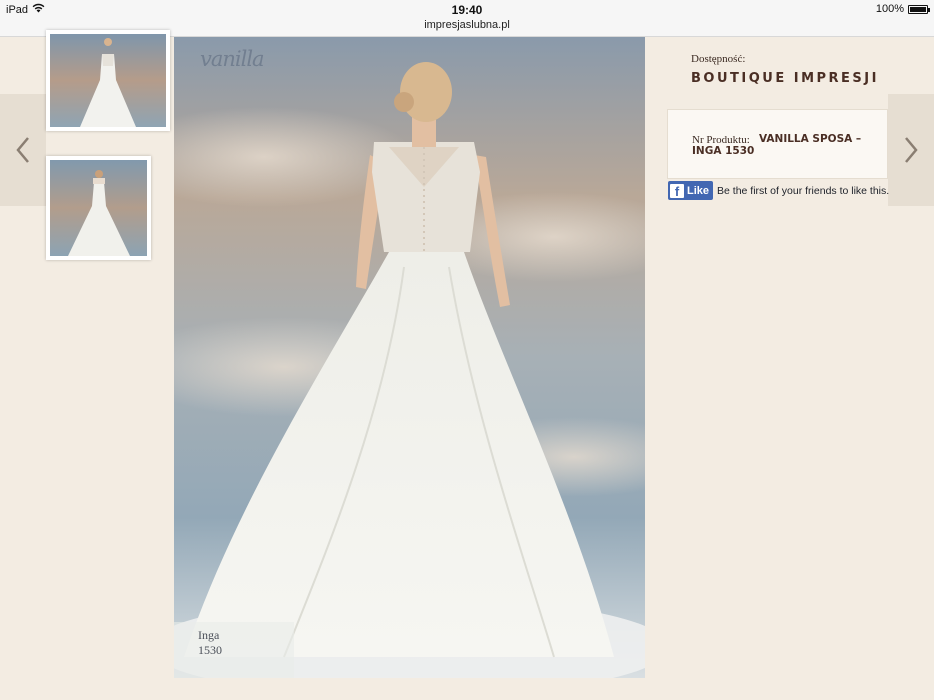 The height and width of the screenshot is (700, 934). What do you see at coordinates (718, 59) in the screenshot?
I see `availability-label: Dostępność:` at bounding box center [718, 59].